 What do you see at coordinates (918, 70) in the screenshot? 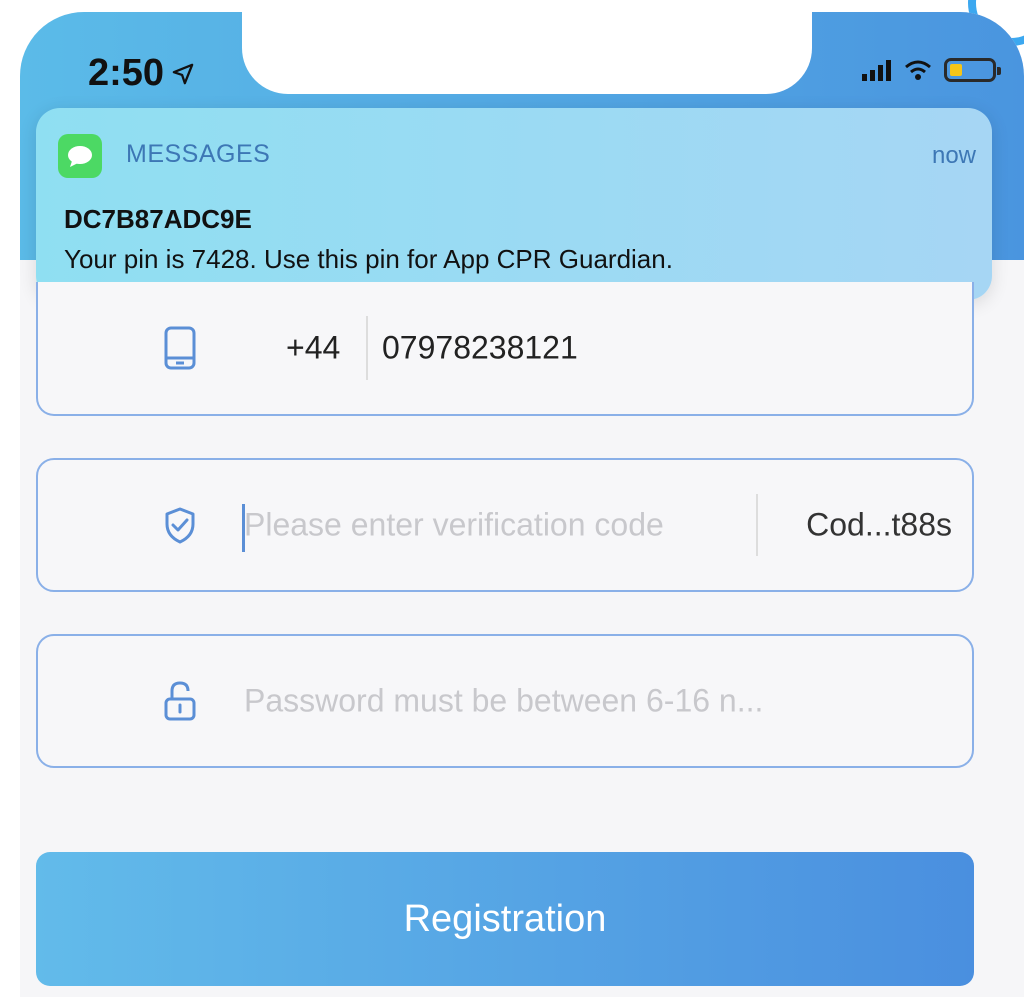
I see `wifi-icon` at bounding box center [918, 70].